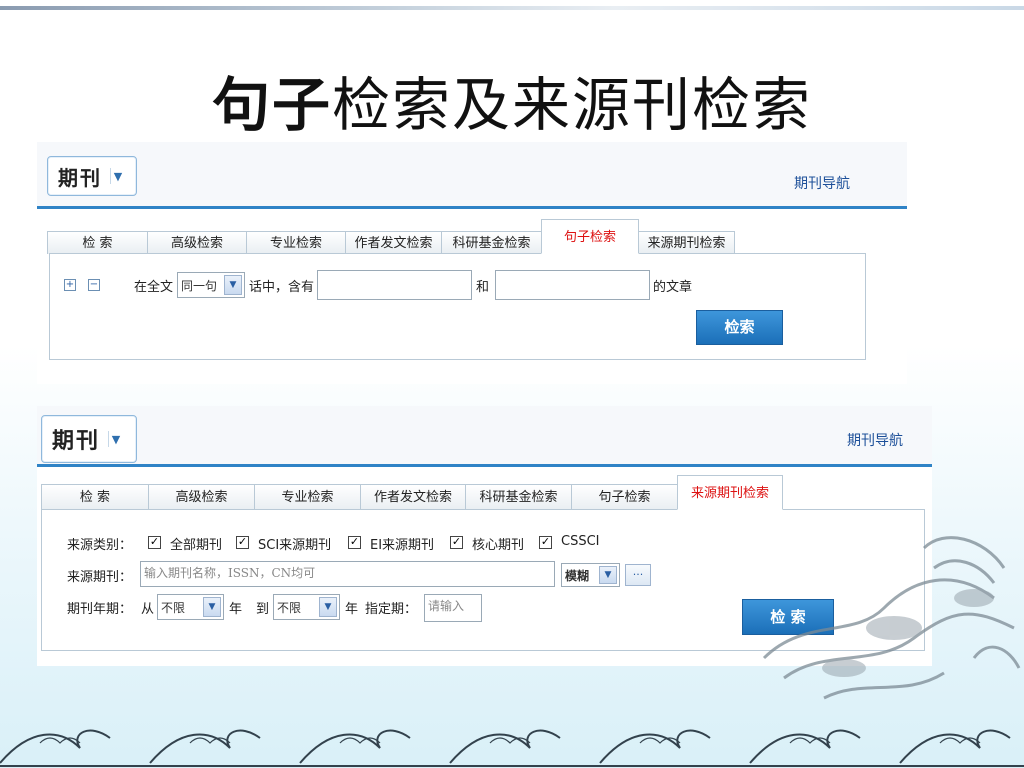 The height and width of the screenshot is (768, 1024). Describe the element at coordinates (483, 287) in the screenshot. I see `and-label: 和` at that location.